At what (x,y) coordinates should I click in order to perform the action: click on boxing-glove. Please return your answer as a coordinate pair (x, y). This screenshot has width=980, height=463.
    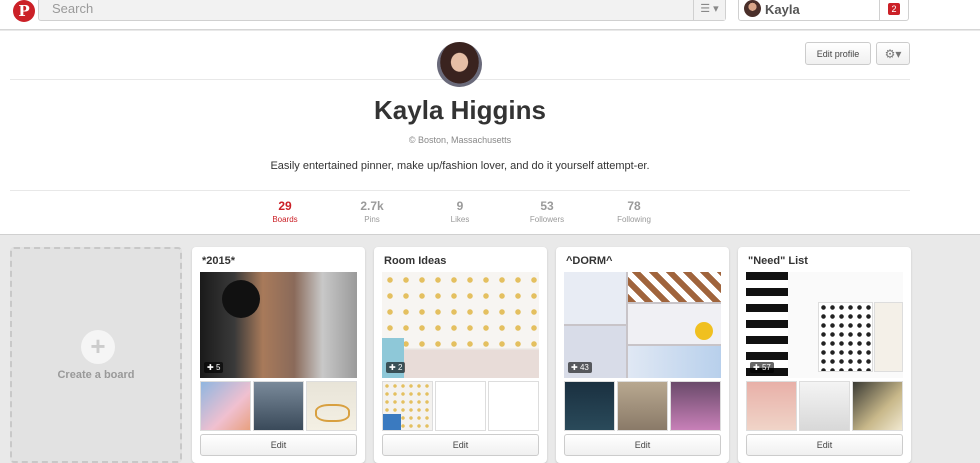
    Looking at the image, I should click on (241, 299).